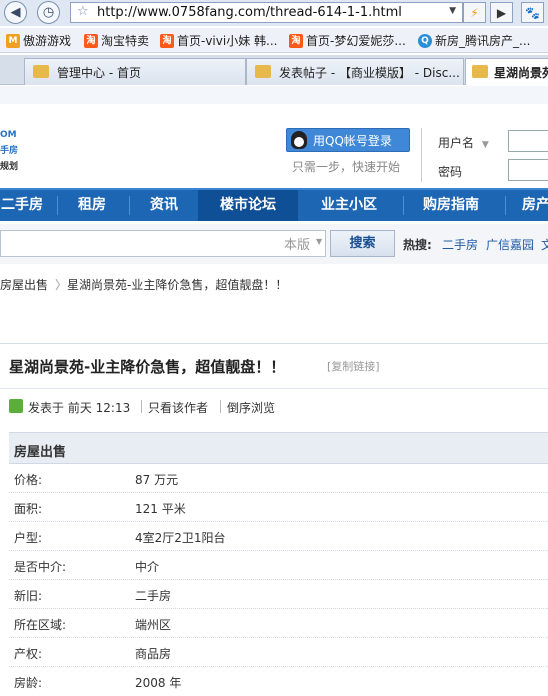 This screenshot has width=548, height=696. What do you see at coordinates (125, 41) in the screenshot?
I see `bookmark-label: 淘宝特卖` at bounding box center [125, 41].